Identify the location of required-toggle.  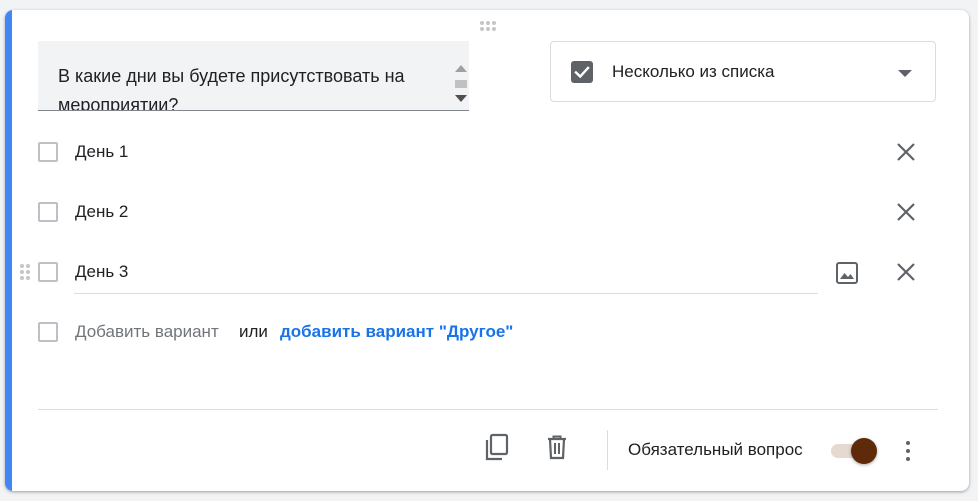
(855, 451).